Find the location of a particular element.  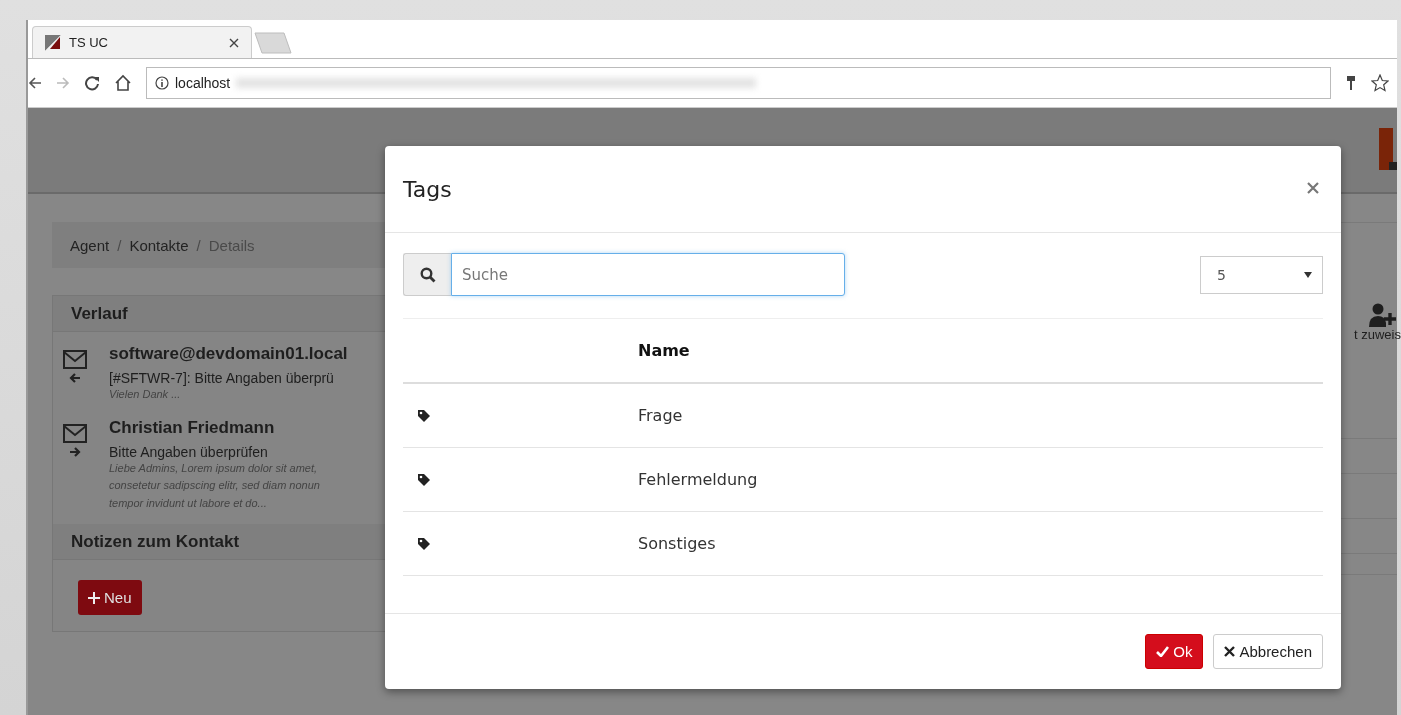

cancel-button: Abbrechen is located at coordinates (1268, 651).